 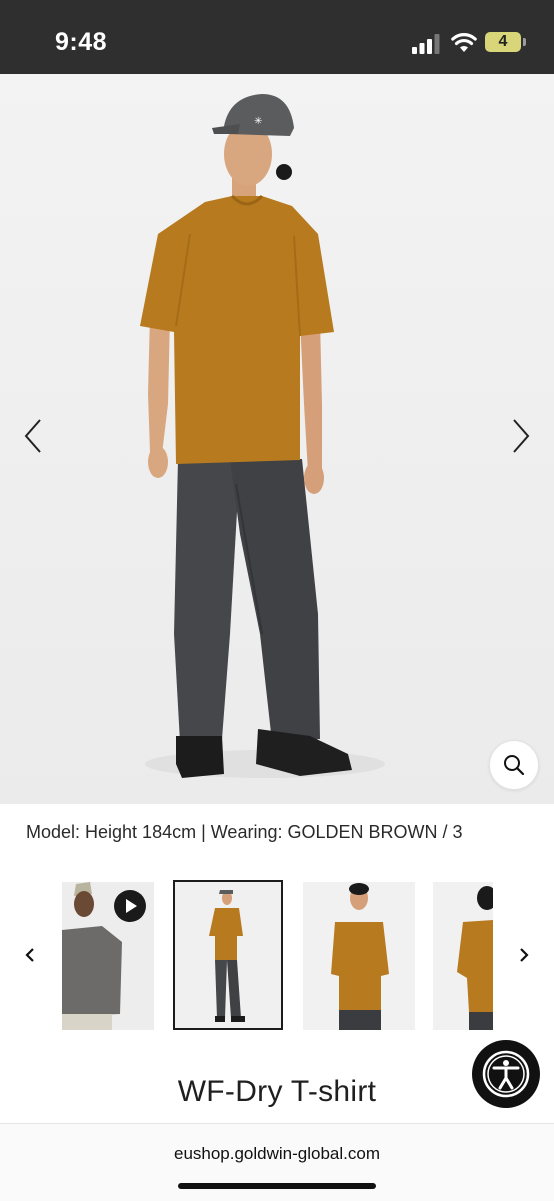 I want to click on play-icon, so click(x=130, y=906).